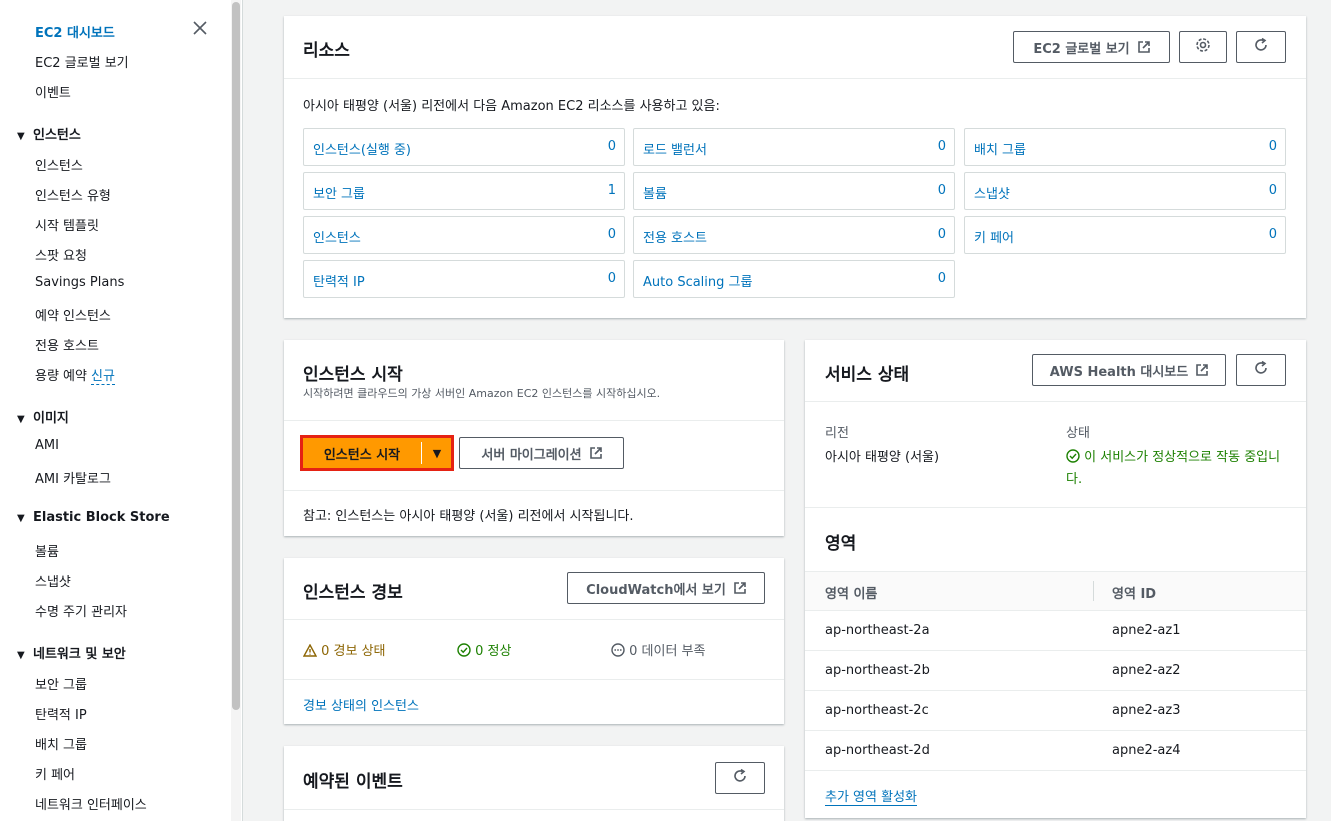 Image resolution: width=1331 pixels, height=821 pixels. I want to click on right-panel-edge, so click(1326, 410).